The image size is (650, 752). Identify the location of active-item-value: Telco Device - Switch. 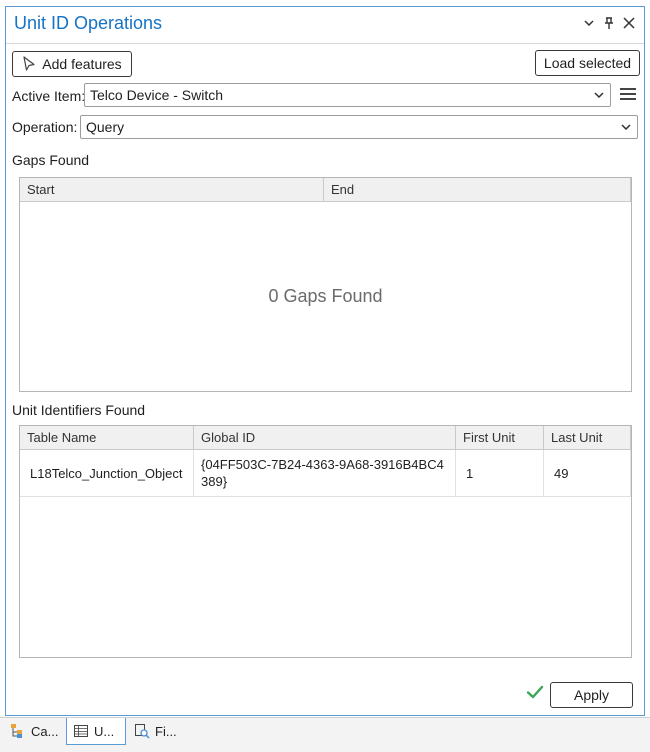
(157, 95).